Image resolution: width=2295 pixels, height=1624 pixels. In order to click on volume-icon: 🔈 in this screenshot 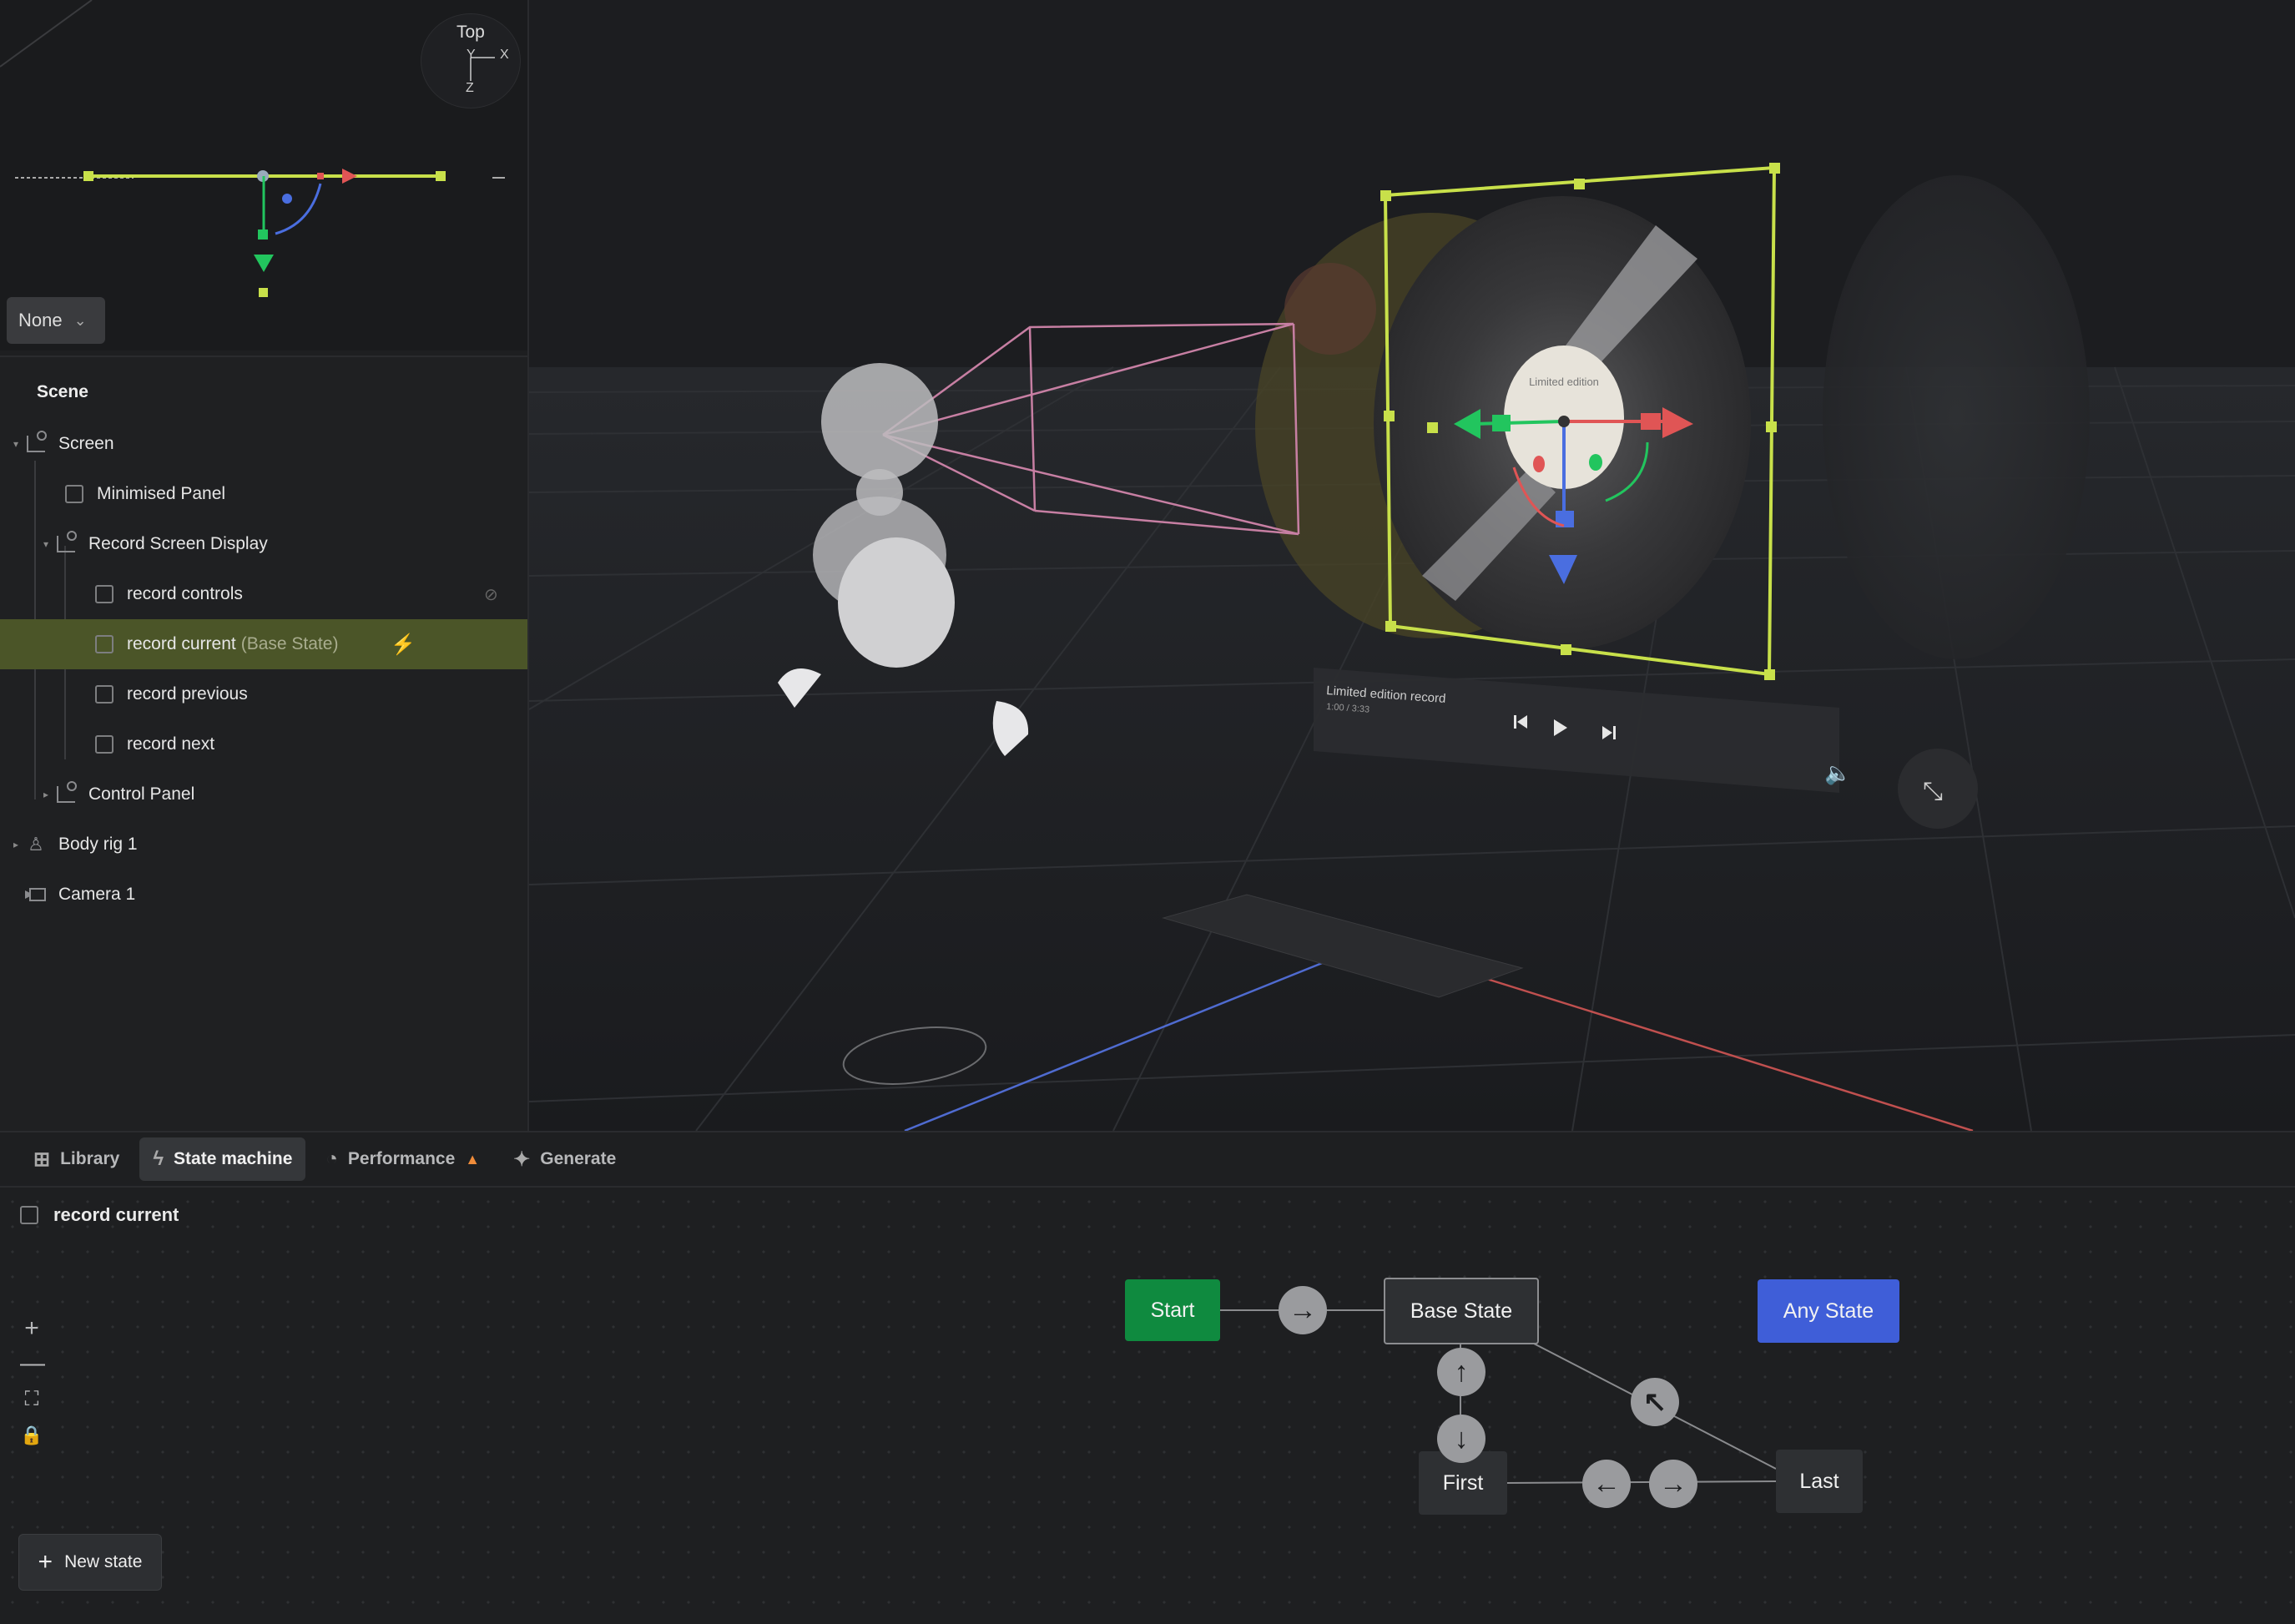, I will do `click(1838, 774)`.